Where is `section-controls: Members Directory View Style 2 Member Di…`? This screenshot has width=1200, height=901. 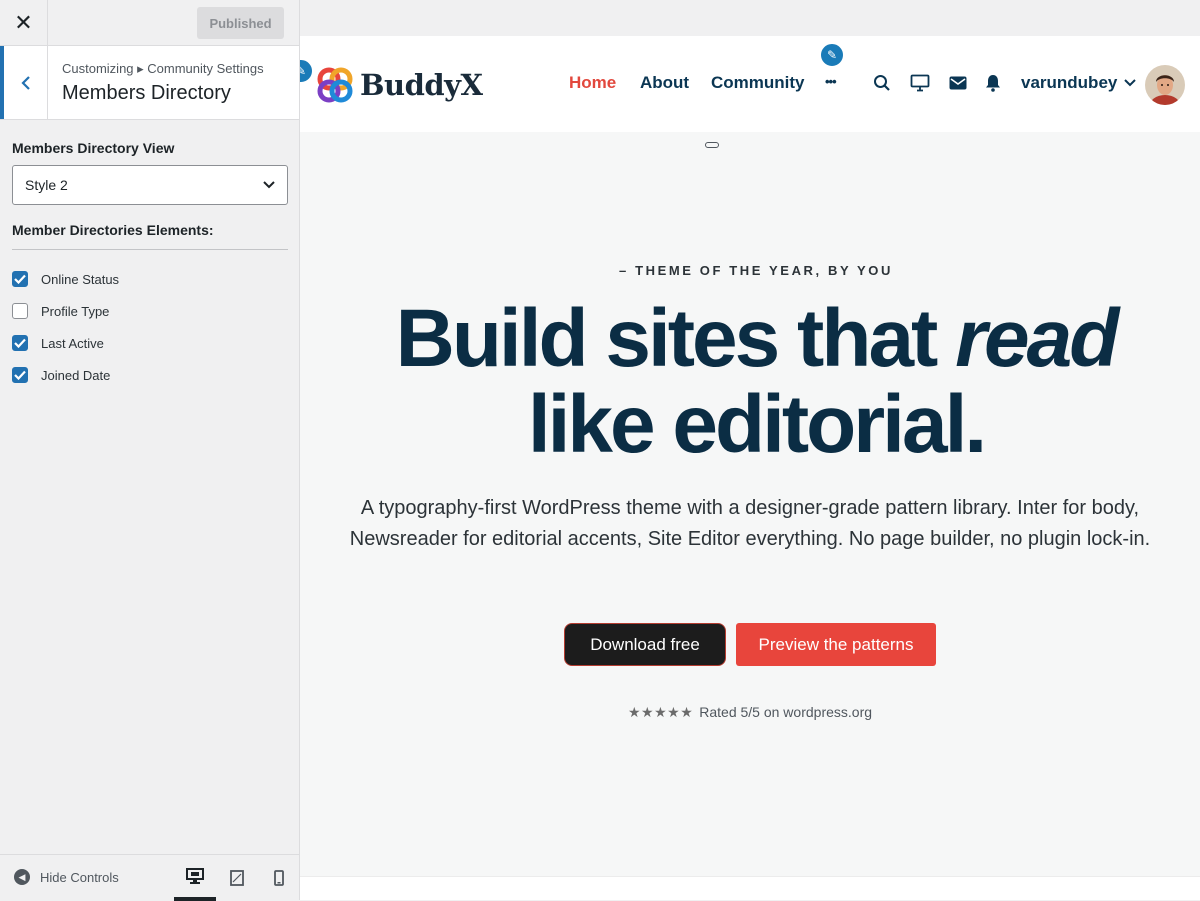
section-controls: Members Directory View Style 2 Member Di… is located at coordinates (150, 255).